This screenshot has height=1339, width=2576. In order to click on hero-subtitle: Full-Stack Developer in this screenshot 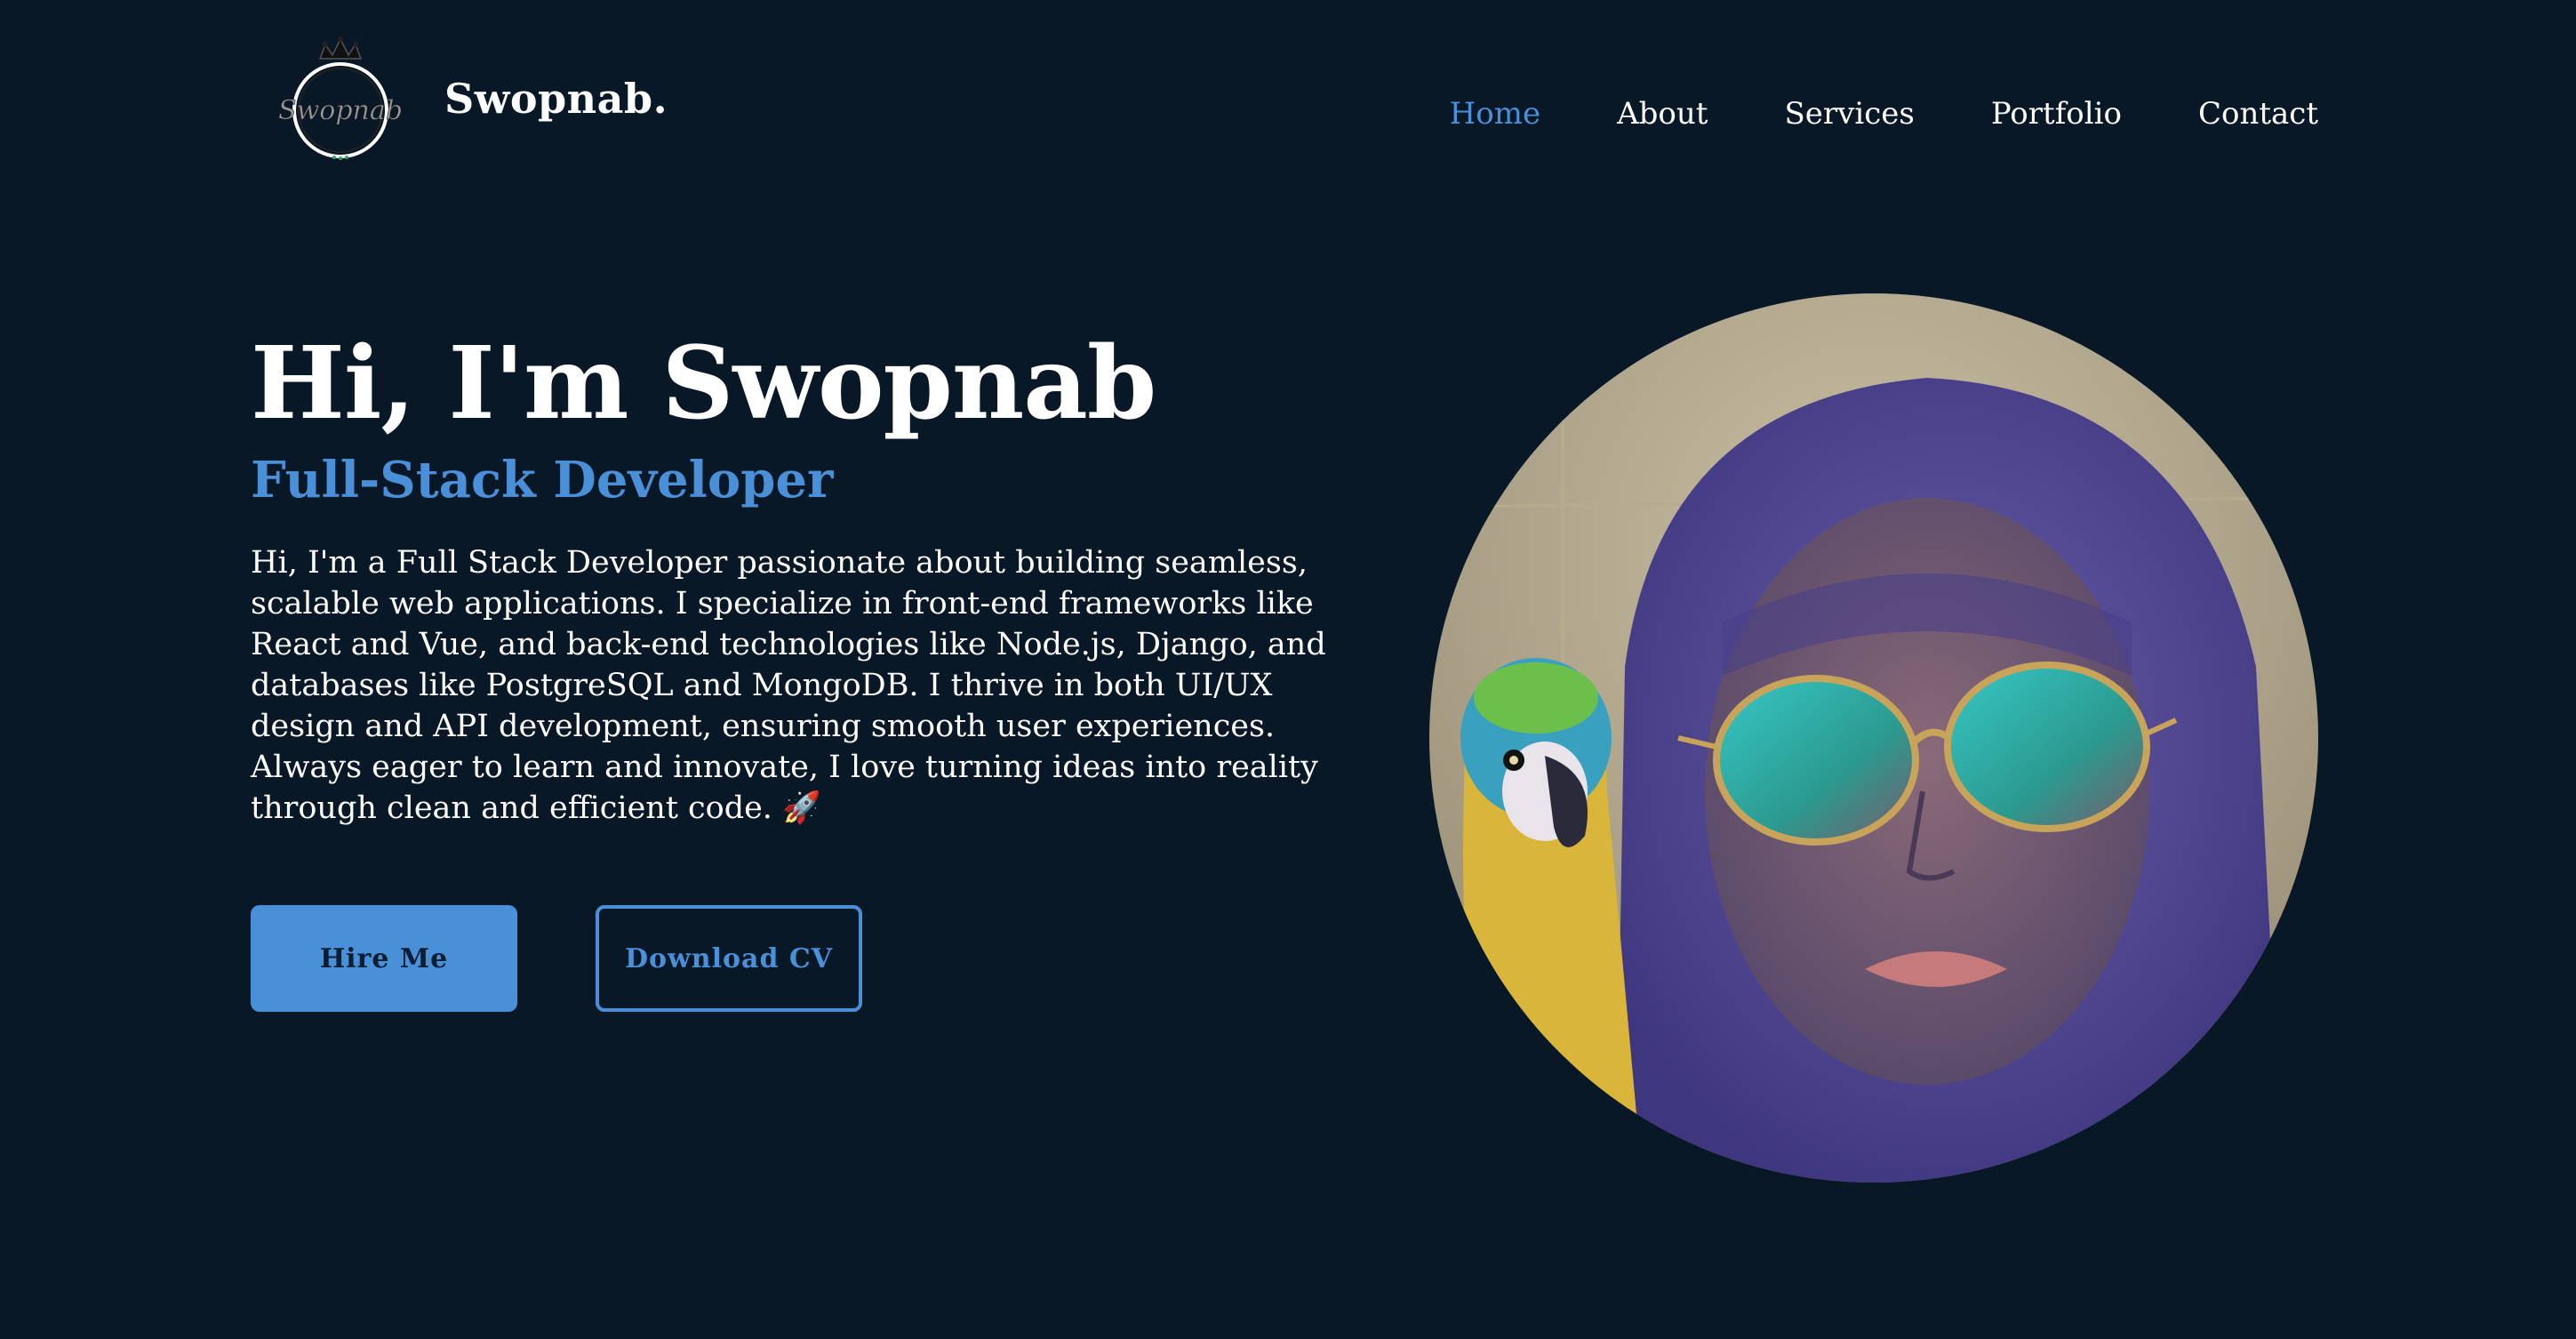, I will do `click(542, 480)`.